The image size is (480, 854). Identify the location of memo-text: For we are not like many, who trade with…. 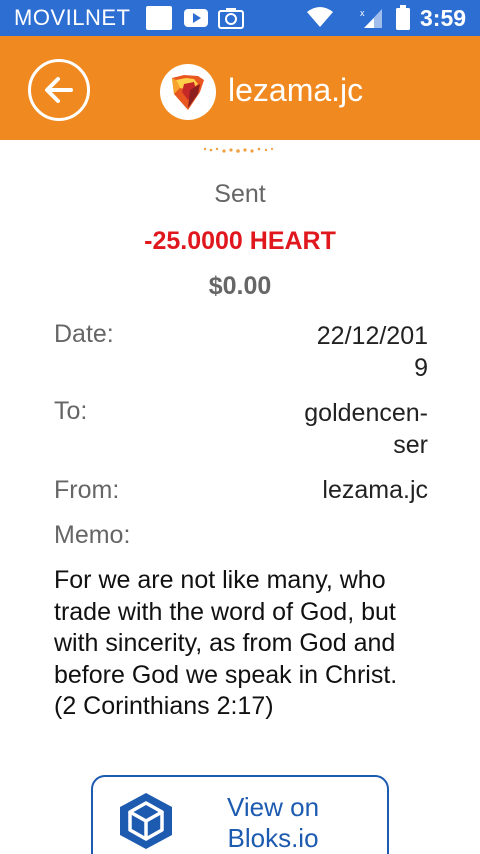
(244, 644).